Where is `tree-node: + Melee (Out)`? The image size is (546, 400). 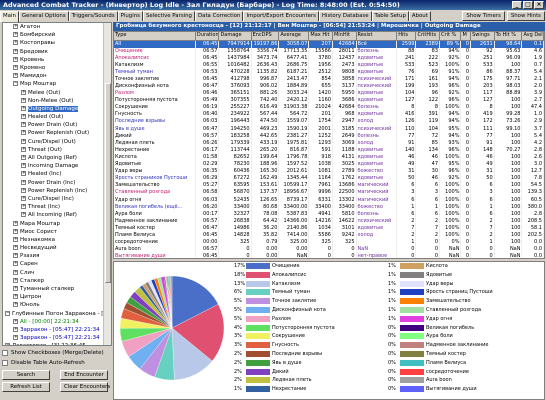
tree-node: + Melee (Out) is located at coordinates (57, 93).